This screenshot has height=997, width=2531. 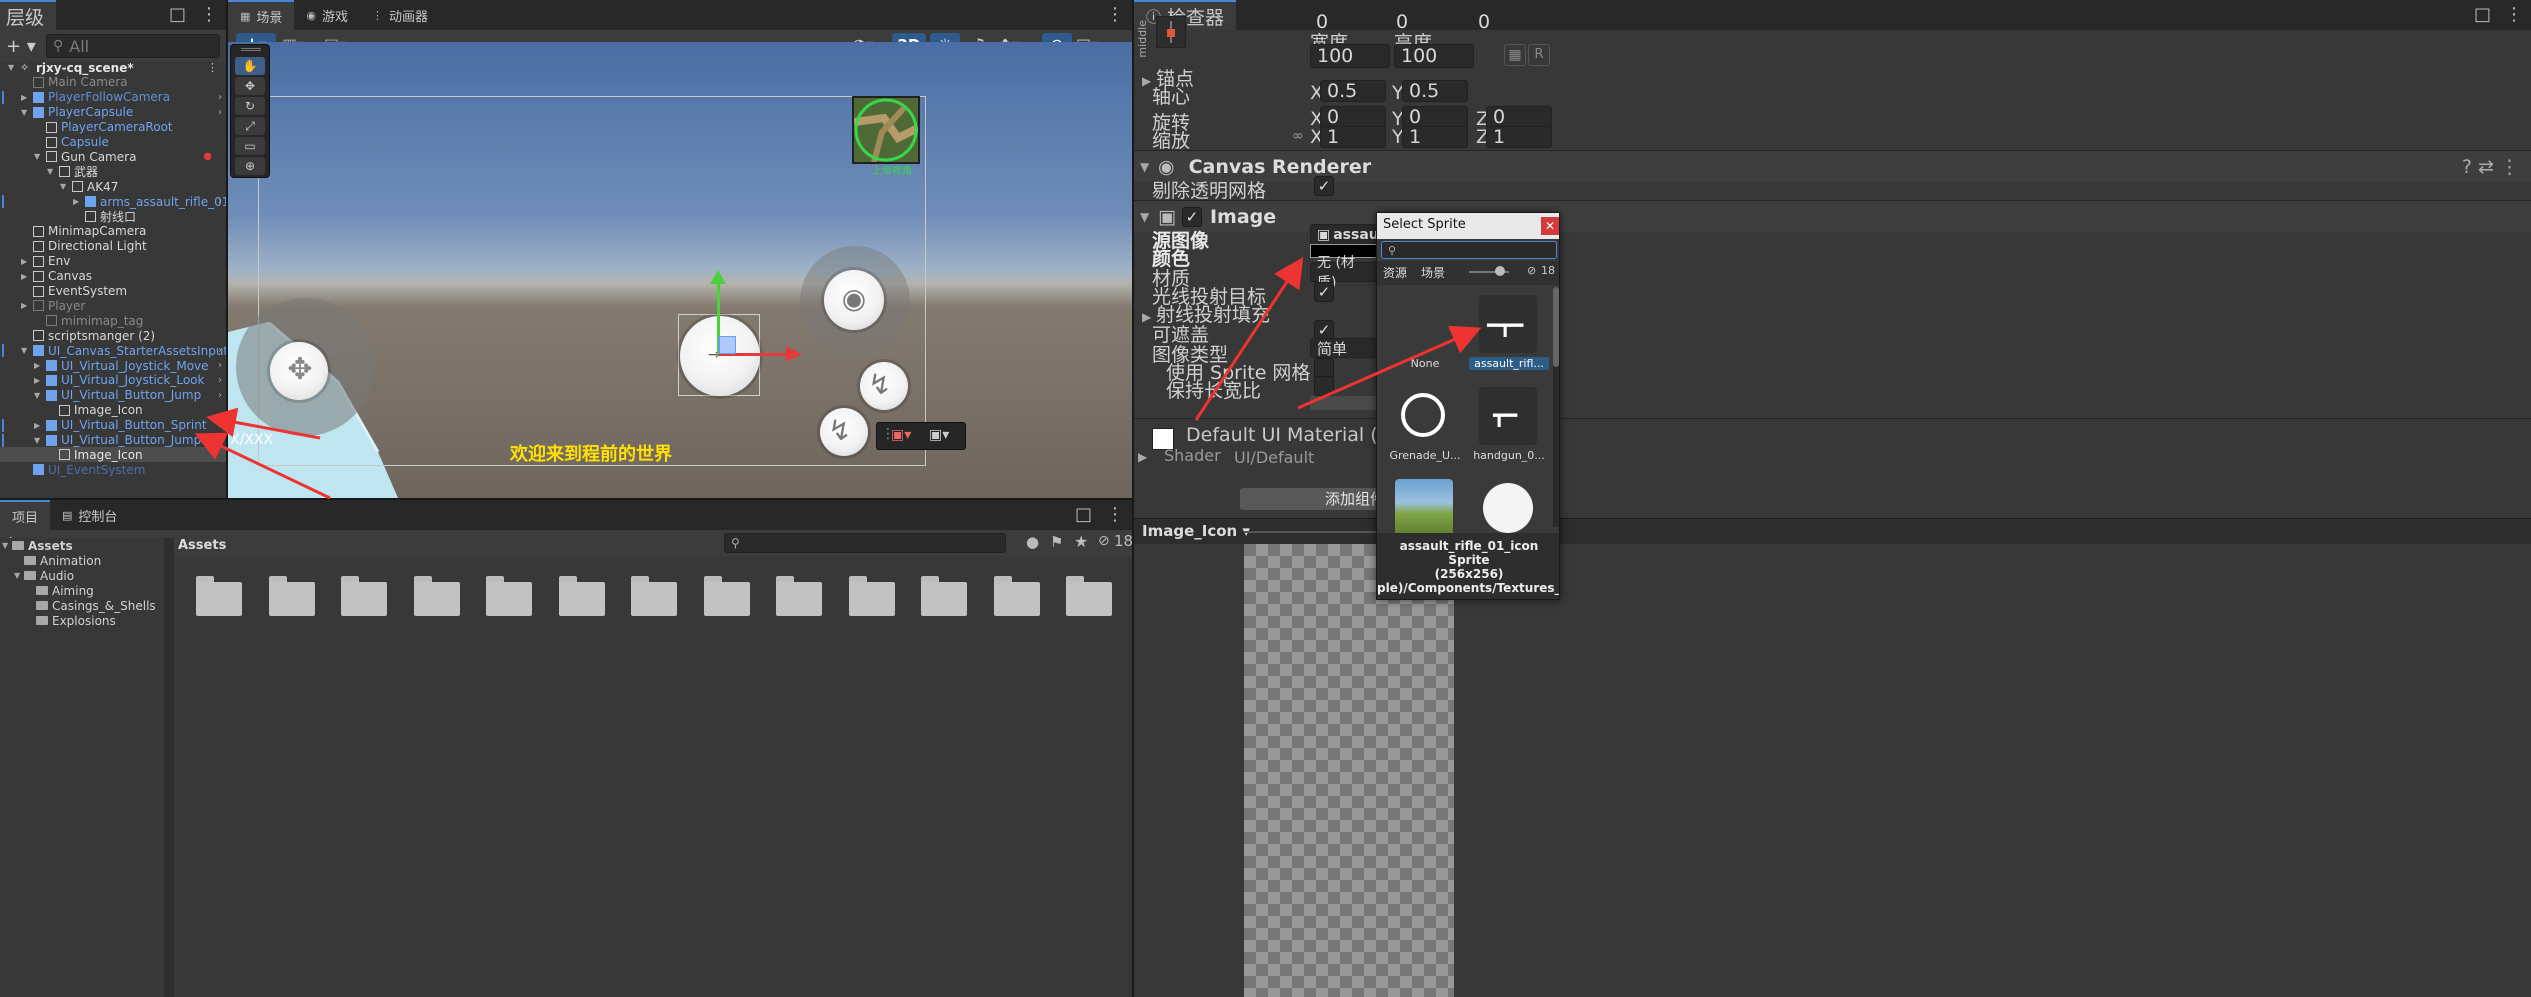 What do you see at coordinates (113, 350) in the screenshot?
I see `hierarchy-item: ▼ UI_Canvas_StarterAssetsInputs ›` at bounding box center [113, 350].